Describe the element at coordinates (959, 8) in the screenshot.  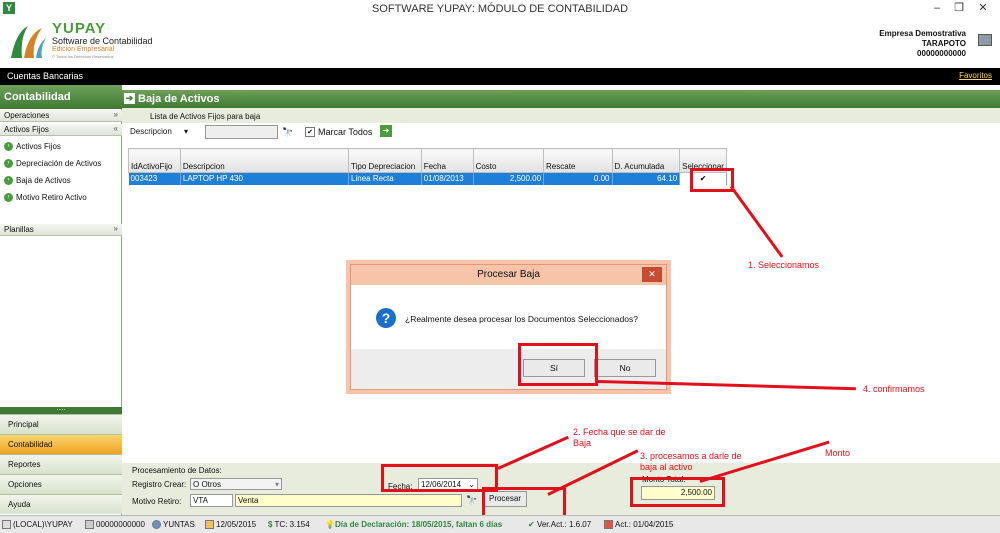
I see `restore-button: ❐` at that location.